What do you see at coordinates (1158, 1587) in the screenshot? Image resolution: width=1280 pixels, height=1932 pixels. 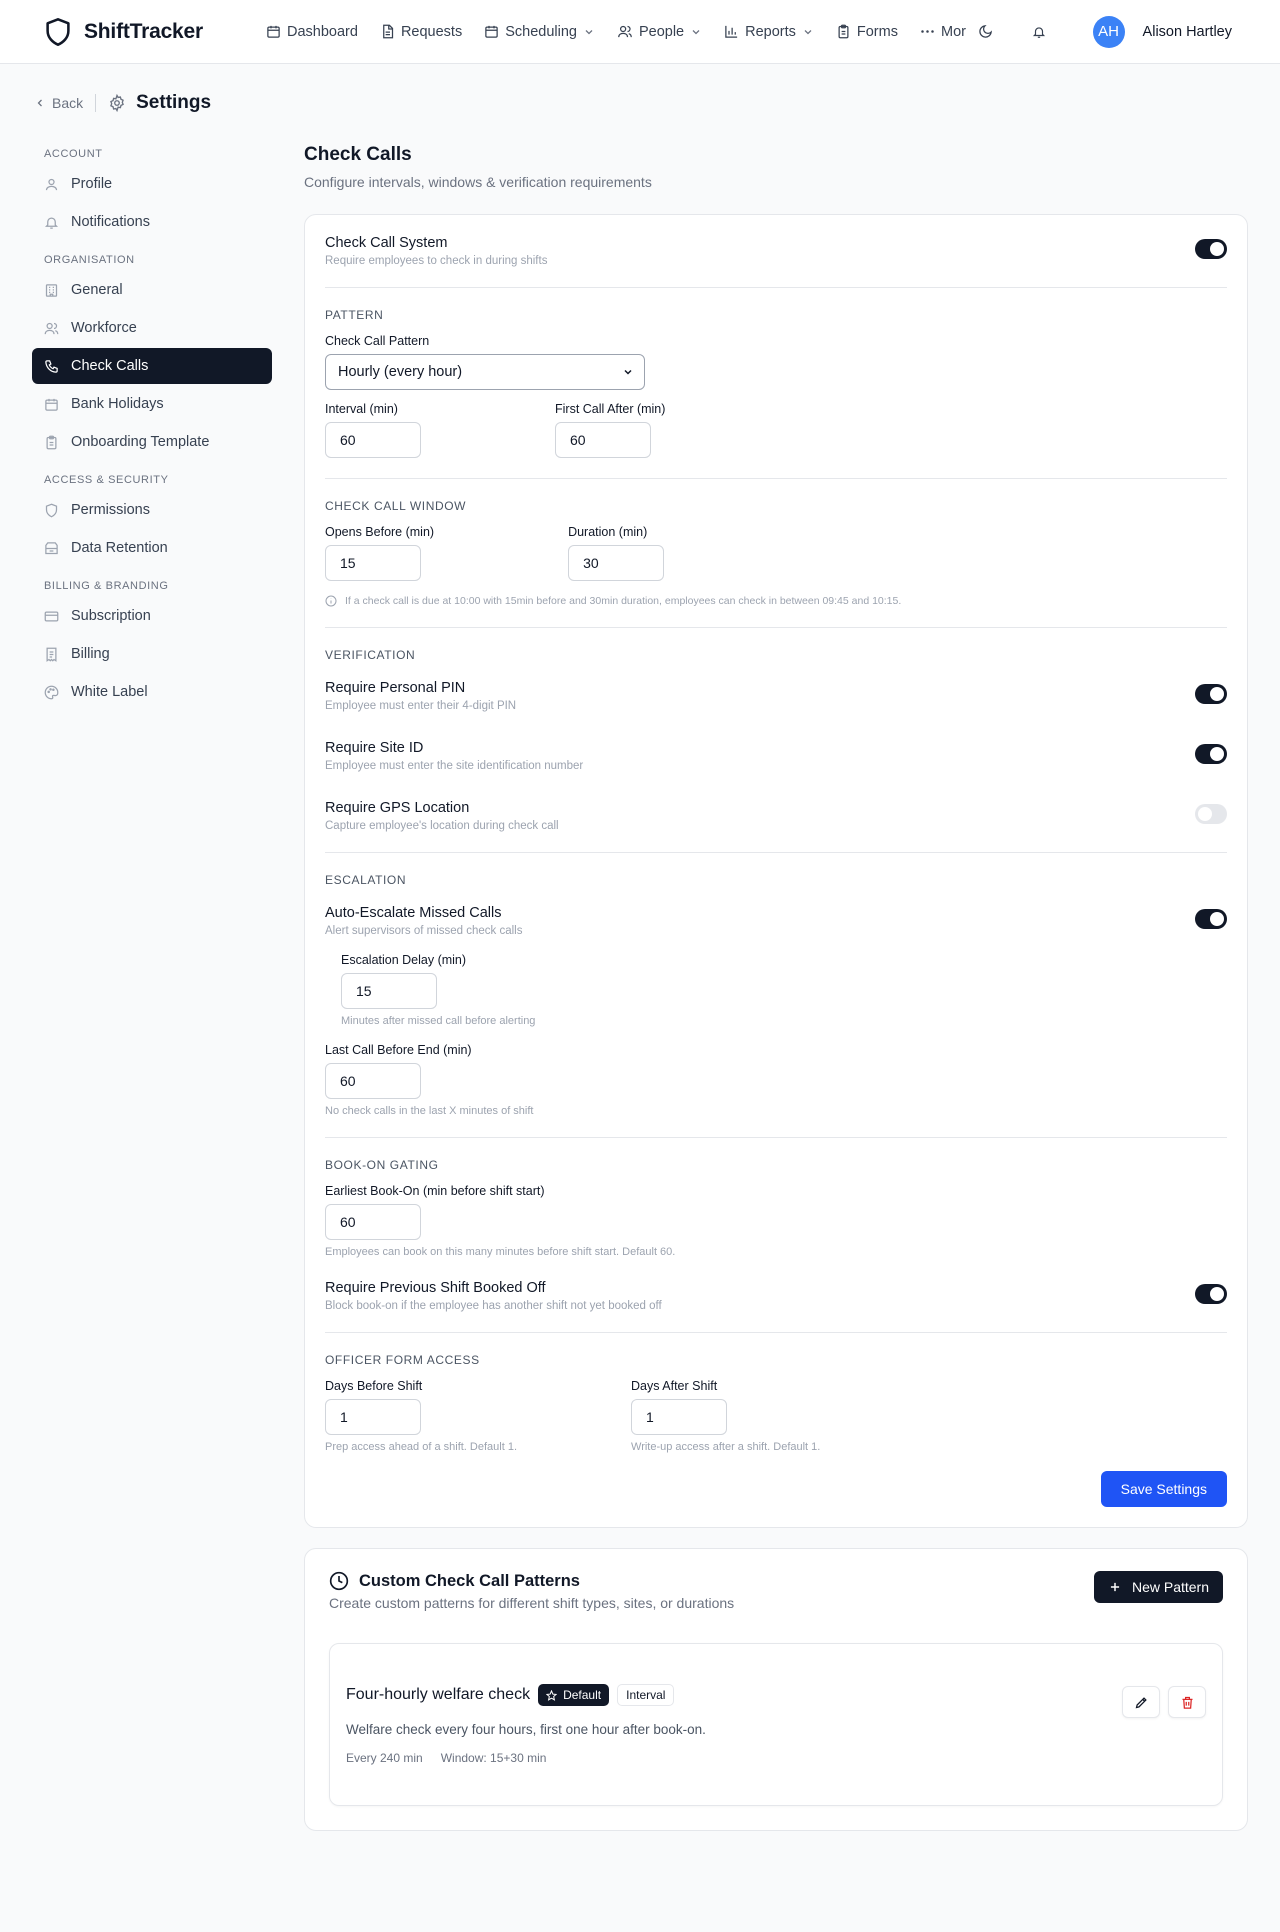 I see `new-pattern-button: New Pattern` at bounding box center [1158, 1587].